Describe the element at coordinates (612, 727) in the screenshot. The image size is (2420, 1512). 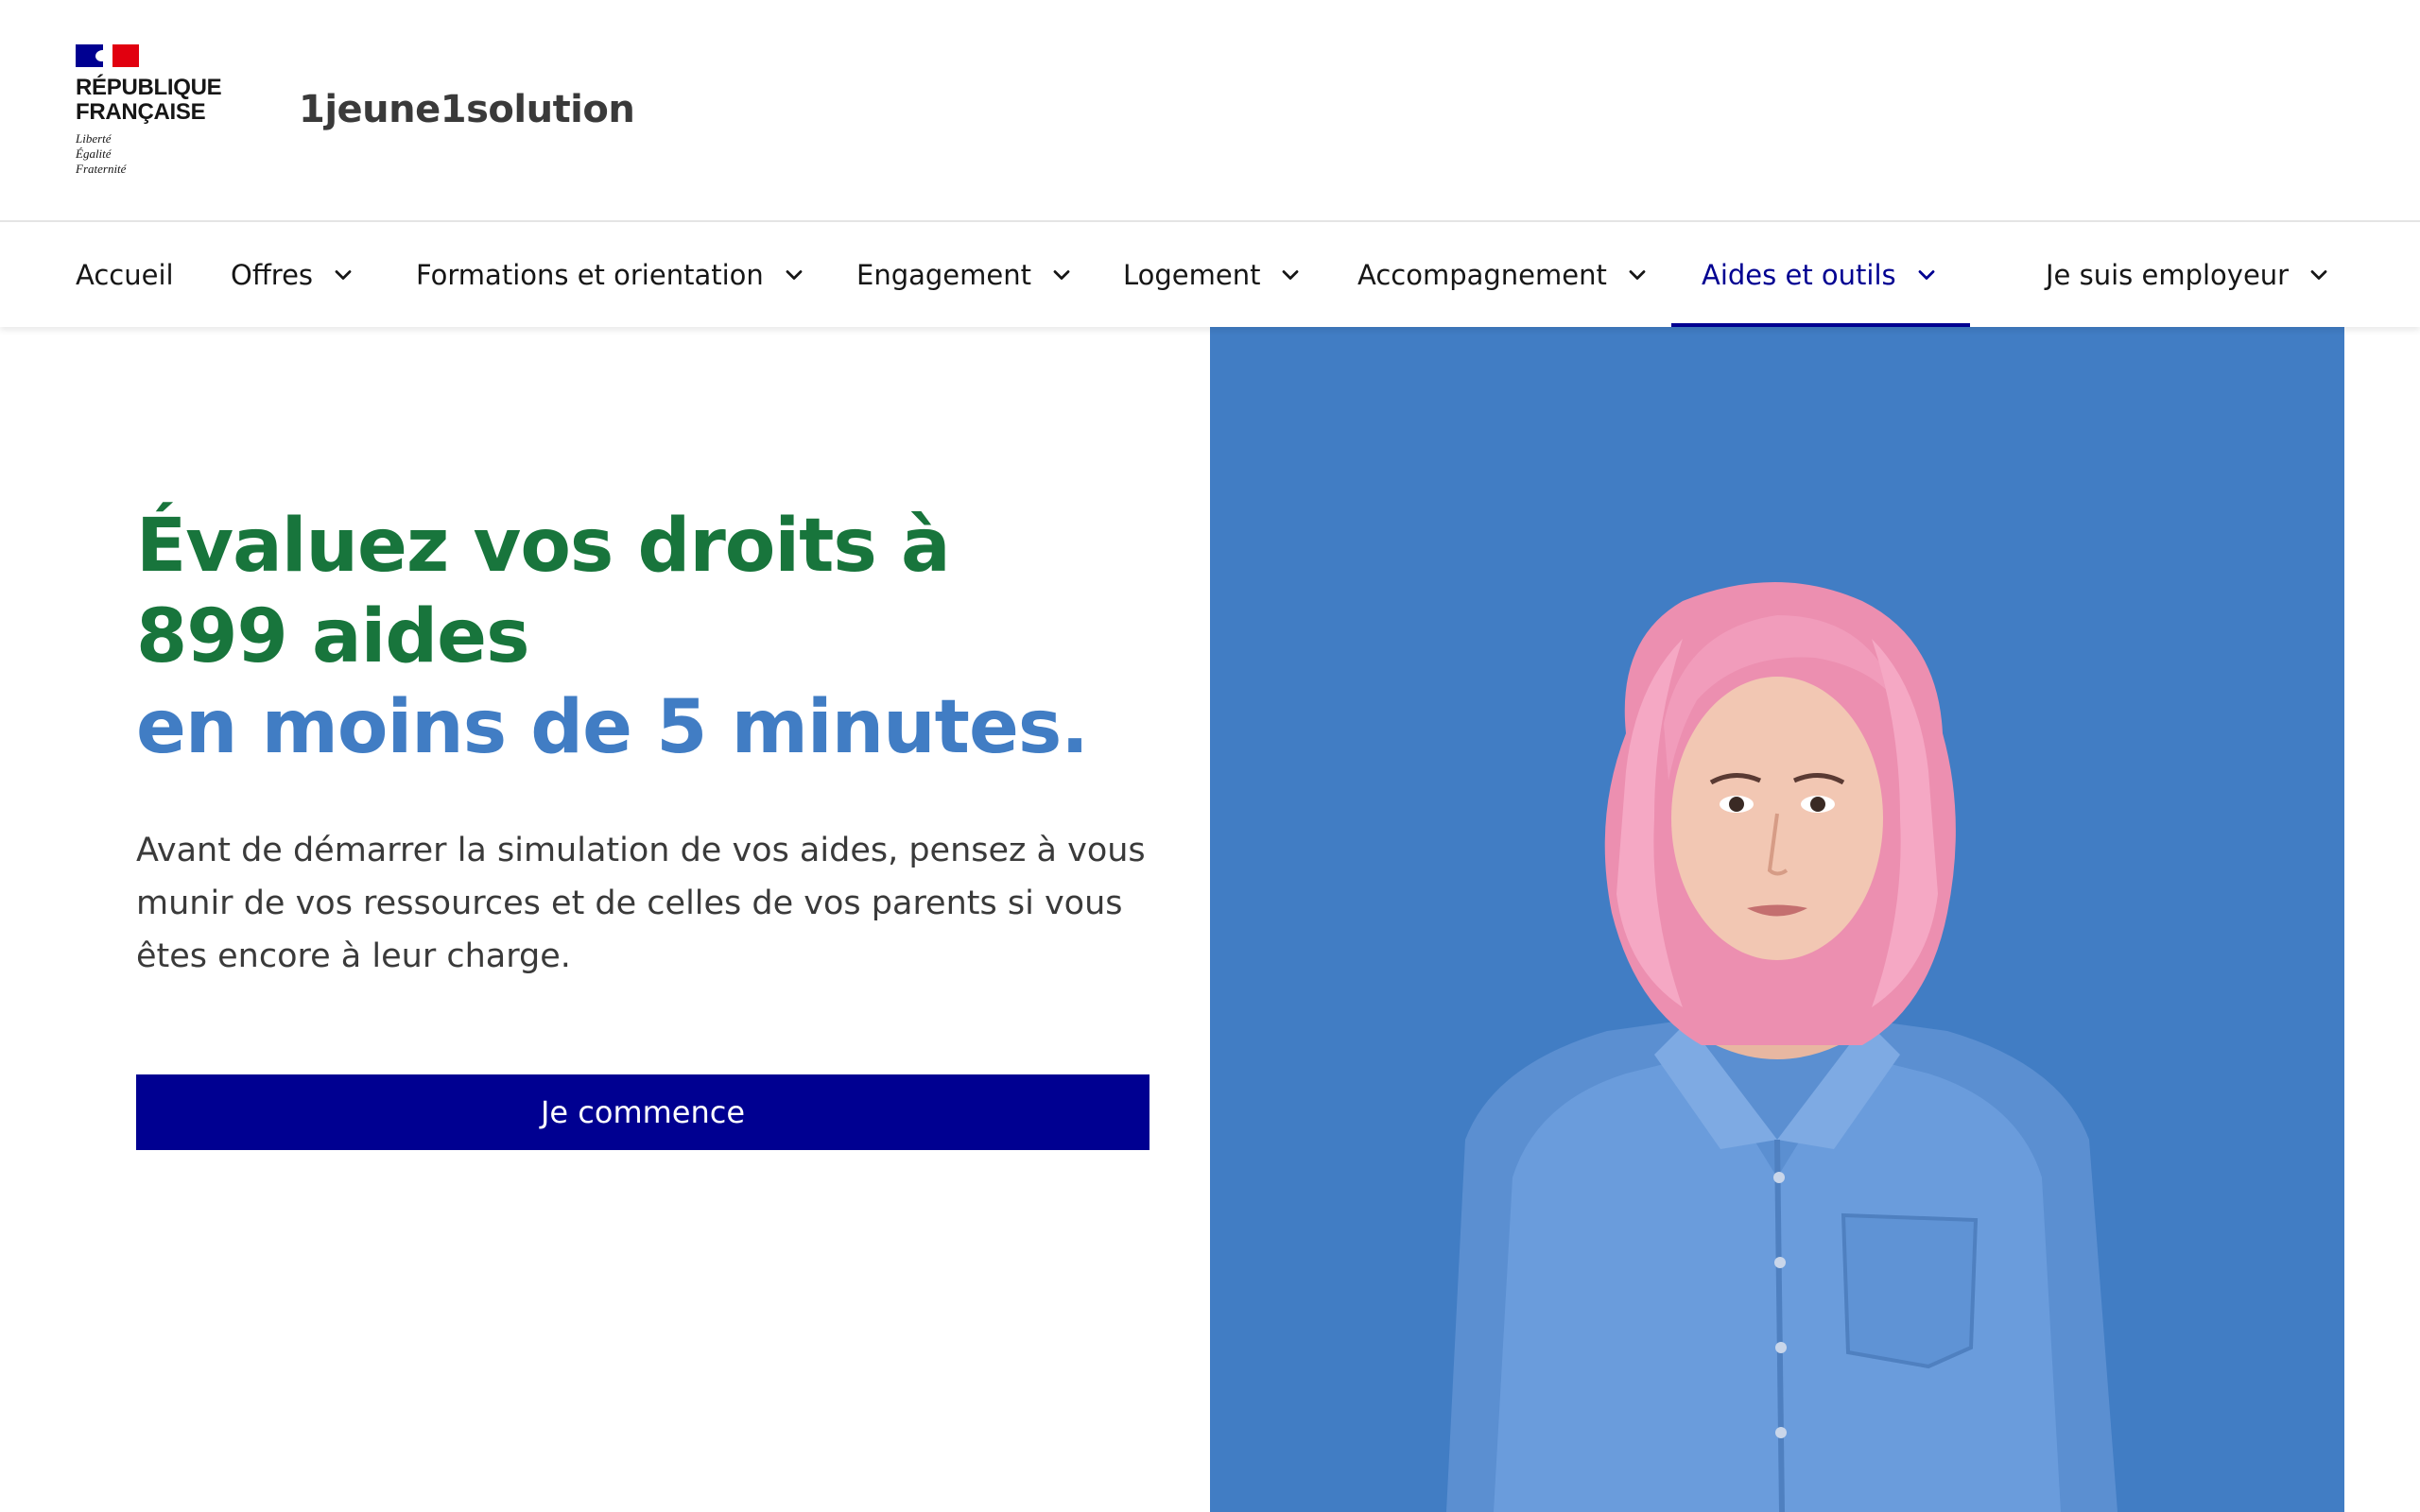
I see `hero-title-line3: en moins de 5 minutes.` at that location.